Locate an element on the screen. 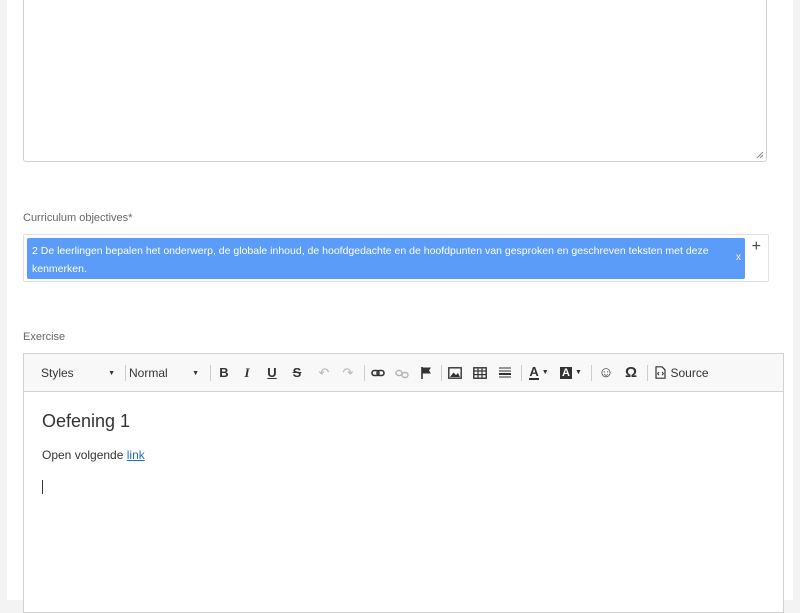 Image resolution: width=800 pixels, height=613 pixels. unlink-button is located at coordinates (402, 372).